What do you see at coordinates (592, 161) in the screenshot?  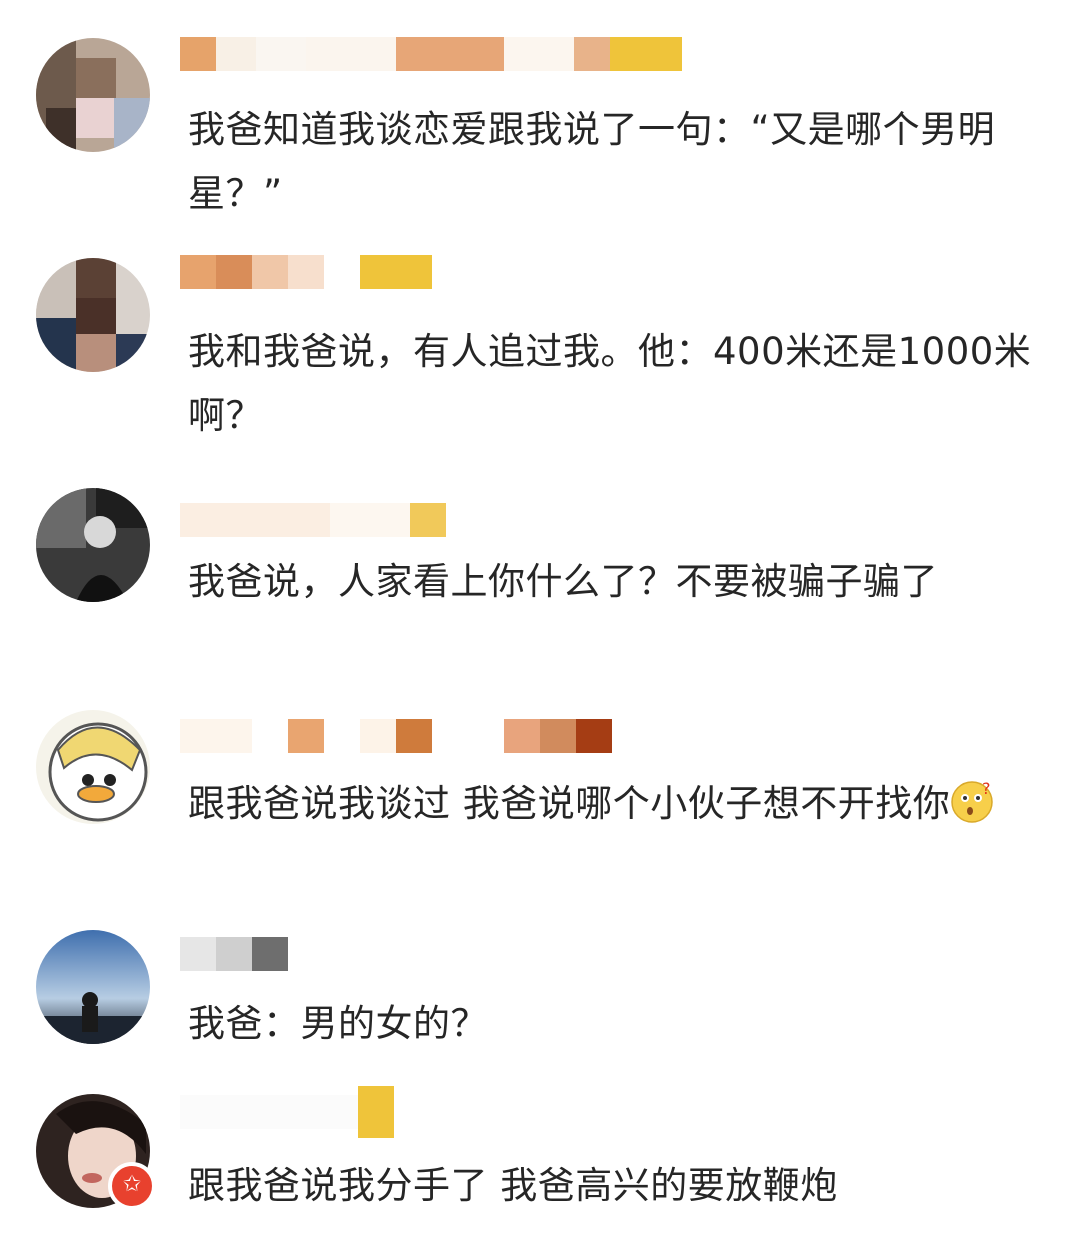 I see `comment-text: 我爸知道我谈恋爱跟我说了一句：“又是哪个男明星？”` at bounding box center [592, 161].